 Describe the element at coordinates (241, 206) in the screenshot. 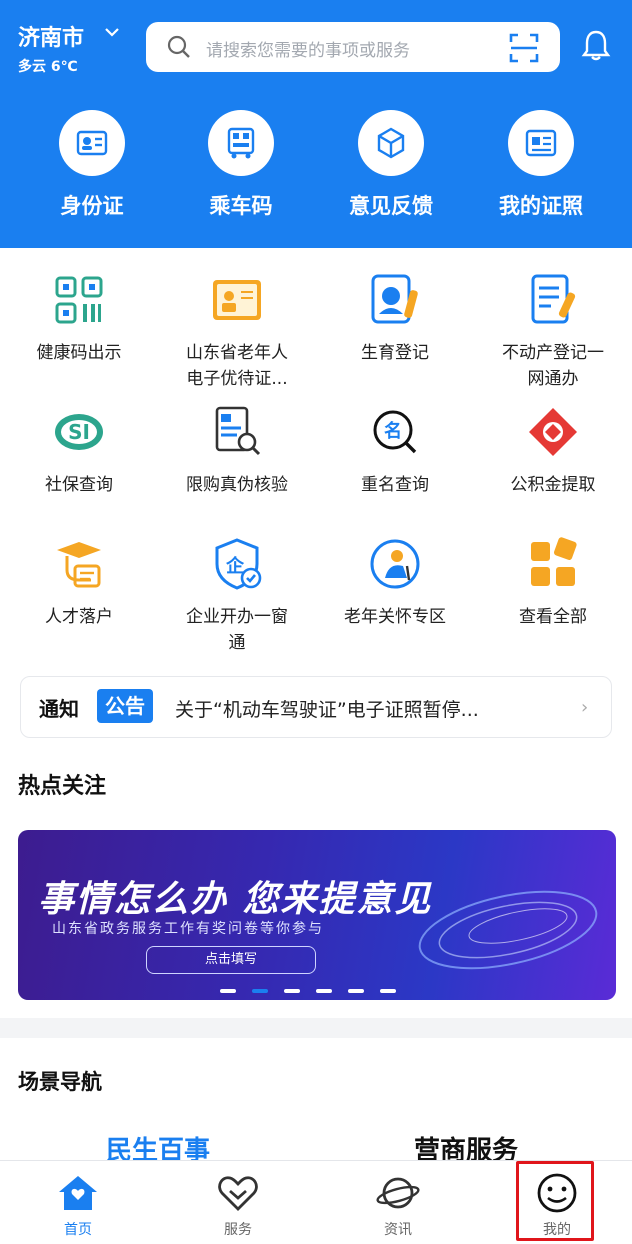

I see `quick-label: 乘车码` at that location.